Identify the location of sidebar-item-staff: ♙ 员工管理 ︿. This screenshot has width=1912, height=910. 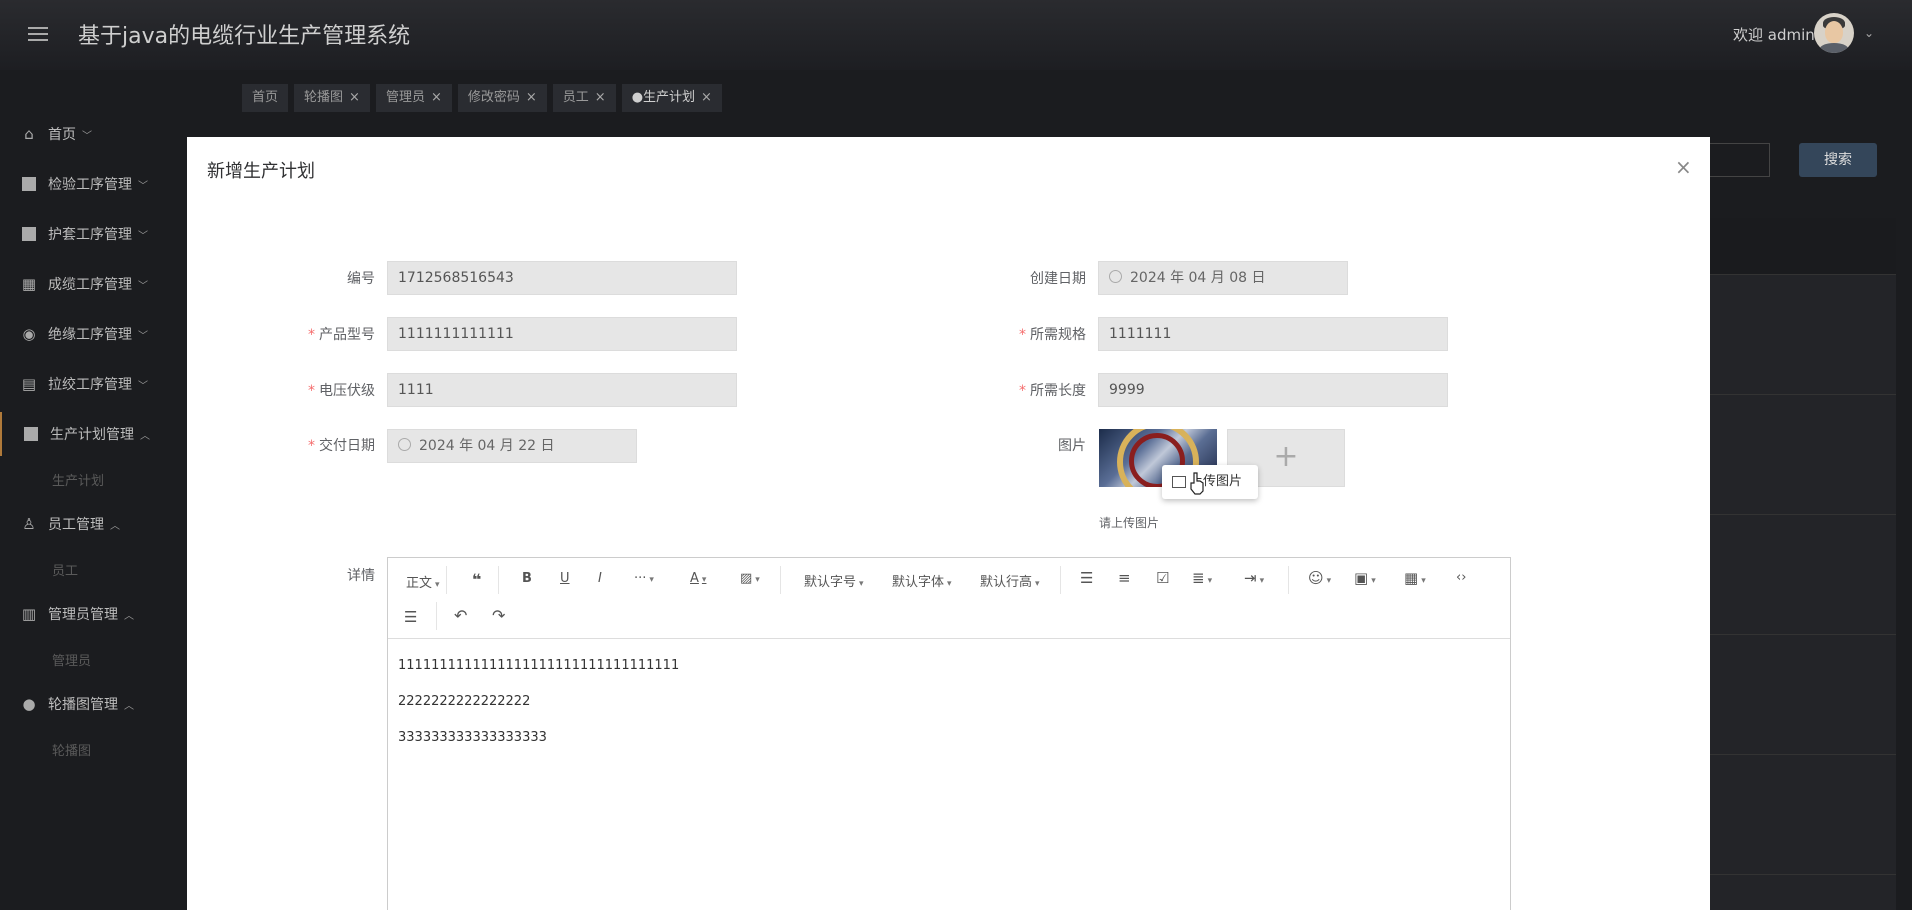
(104, 524).